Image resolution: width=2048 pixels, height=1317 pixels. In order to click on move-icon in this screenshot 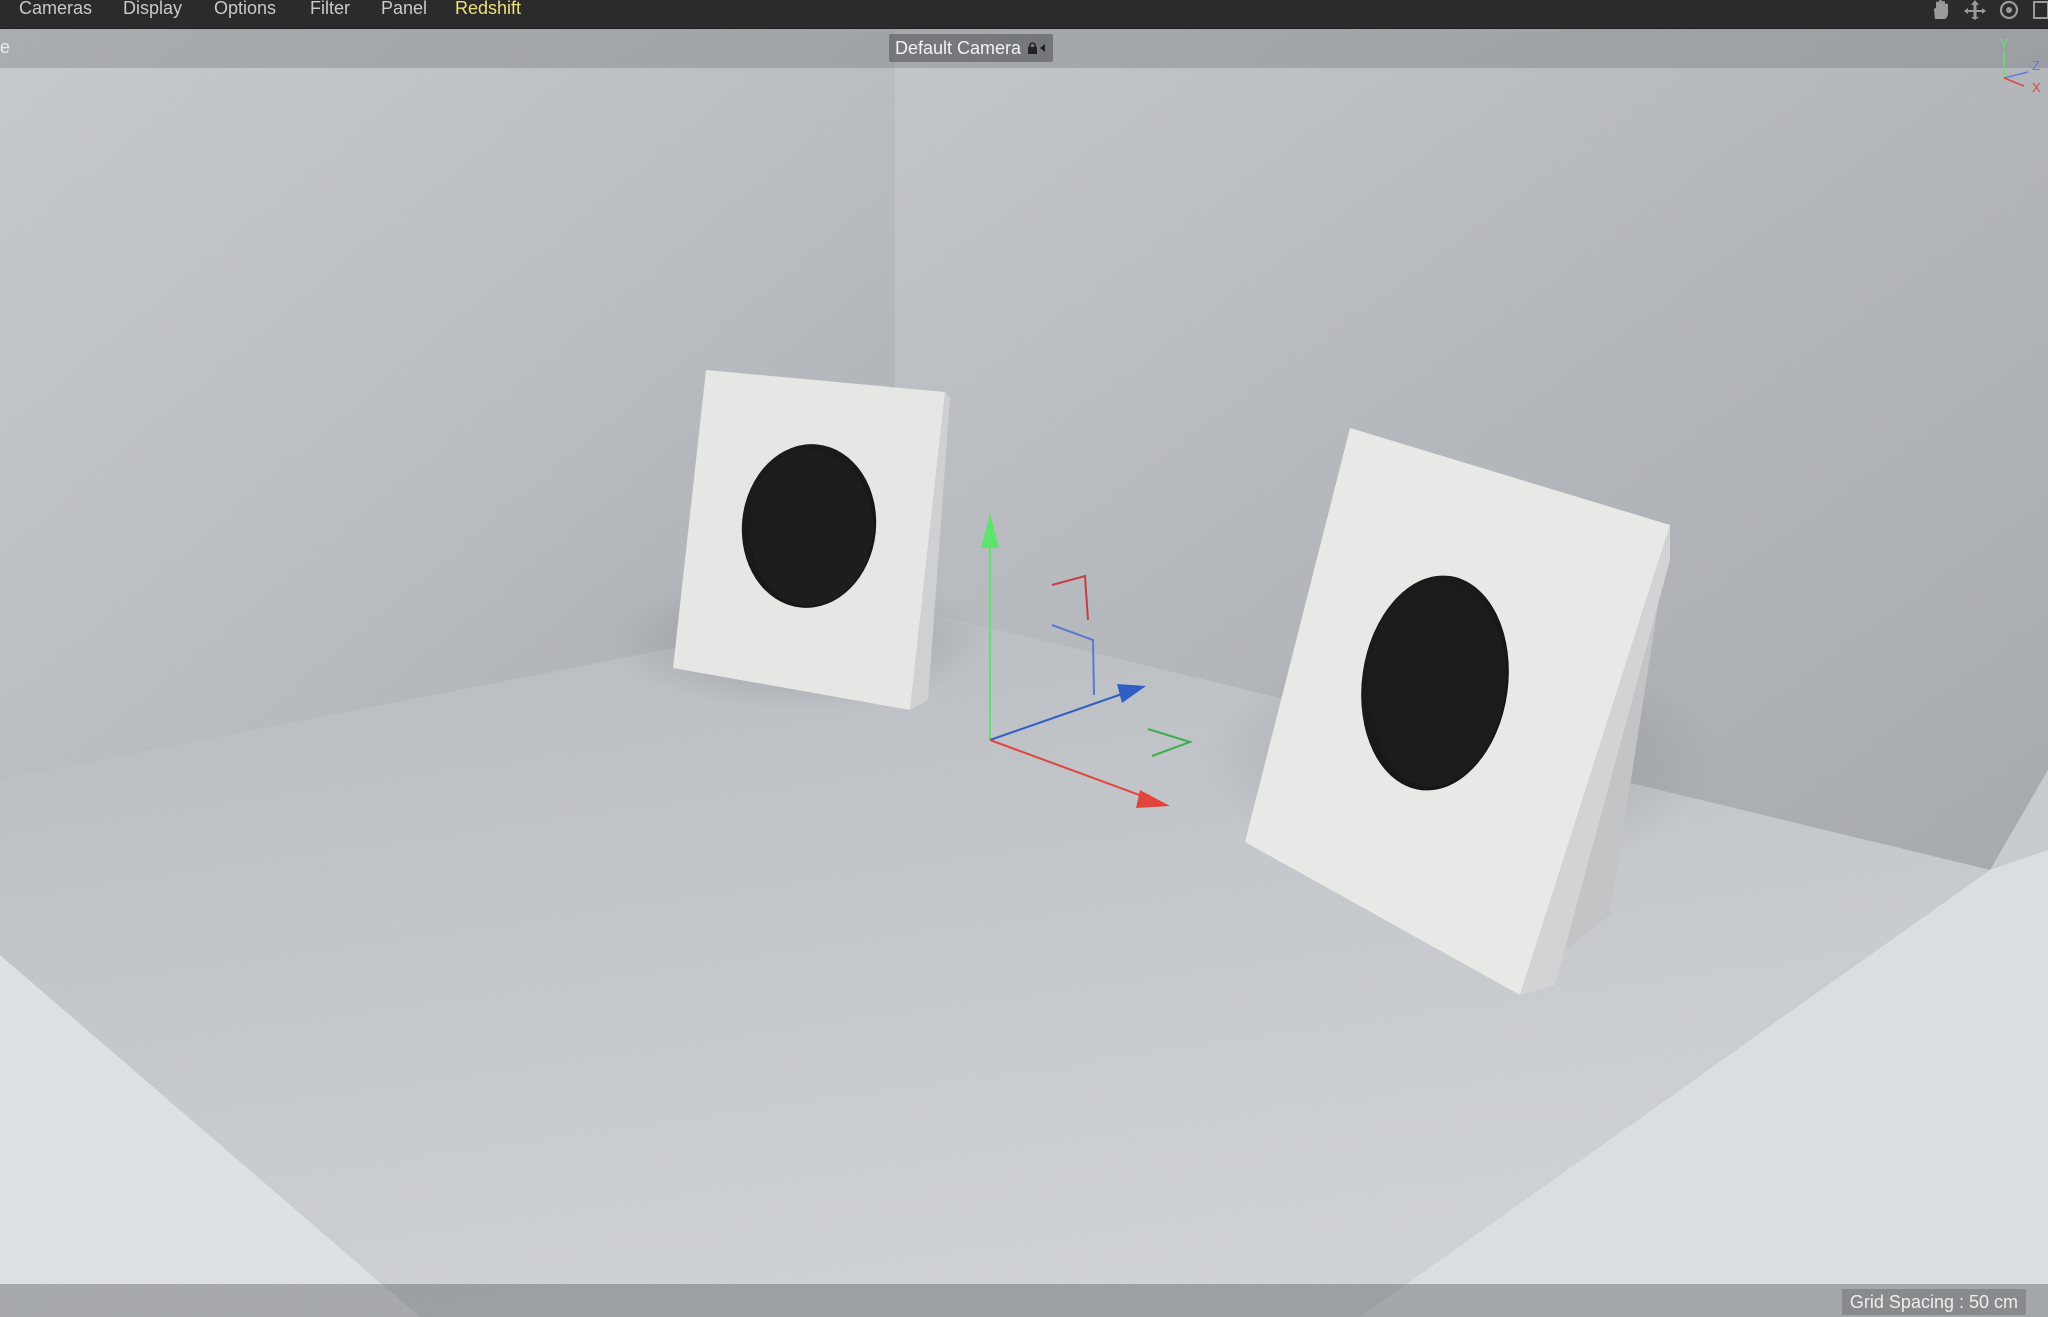, I will do `click(1975, 10)`.